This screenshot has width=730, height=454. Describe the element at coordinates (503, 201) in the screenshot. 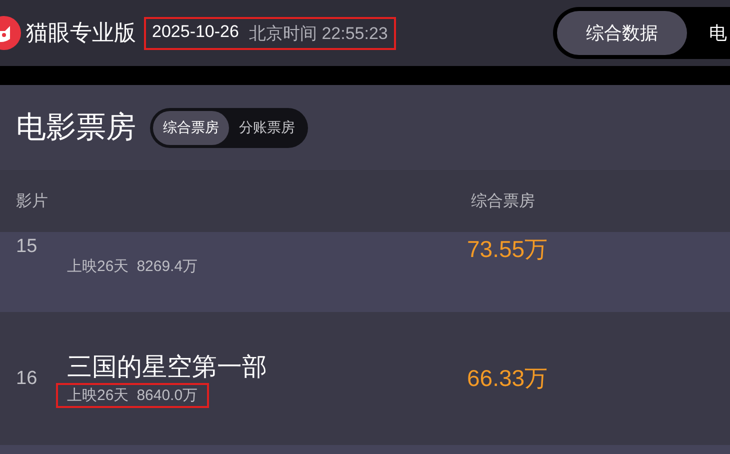

I see `column-header: 综合票房` at that location.